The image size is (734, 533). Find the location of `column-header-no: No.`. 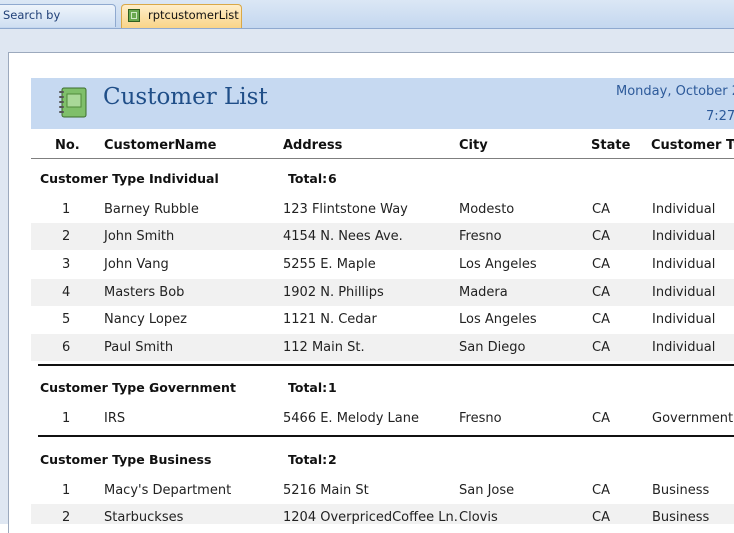

column-header-no: No. is located at coordinates (67, 145).